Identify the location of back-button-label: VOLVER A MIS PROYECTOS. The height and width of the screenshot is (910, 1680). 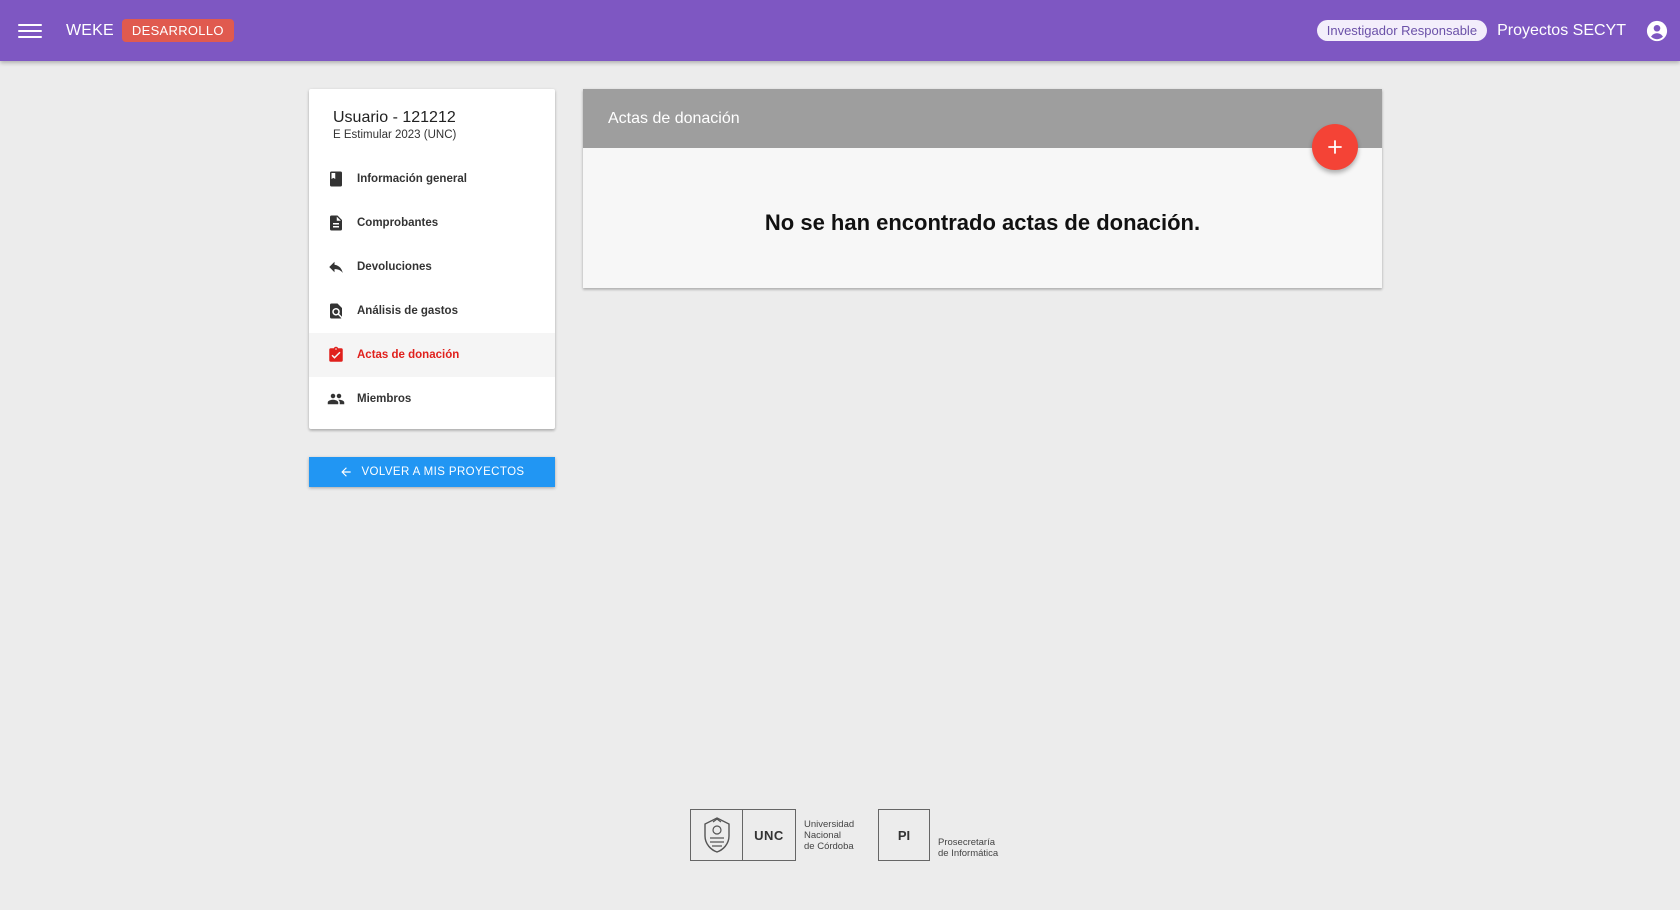
(443, 472).